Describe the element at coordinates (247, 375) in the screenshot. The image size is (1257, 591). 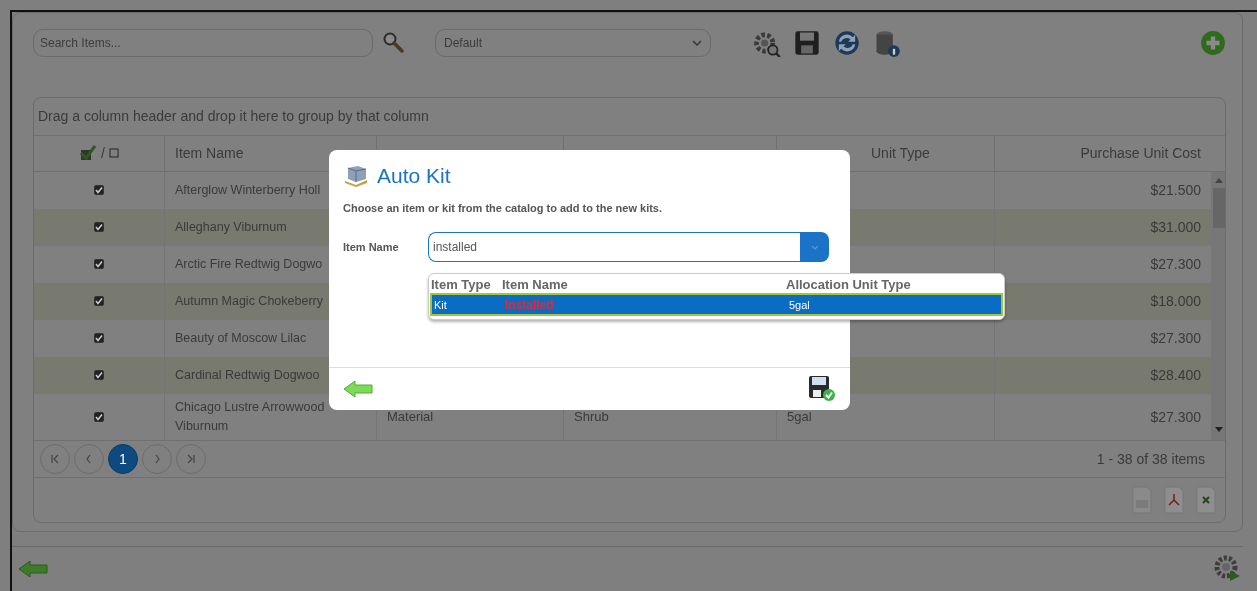
I see `table-cell: Cardinal Redtwig Dogwoo` at that location.